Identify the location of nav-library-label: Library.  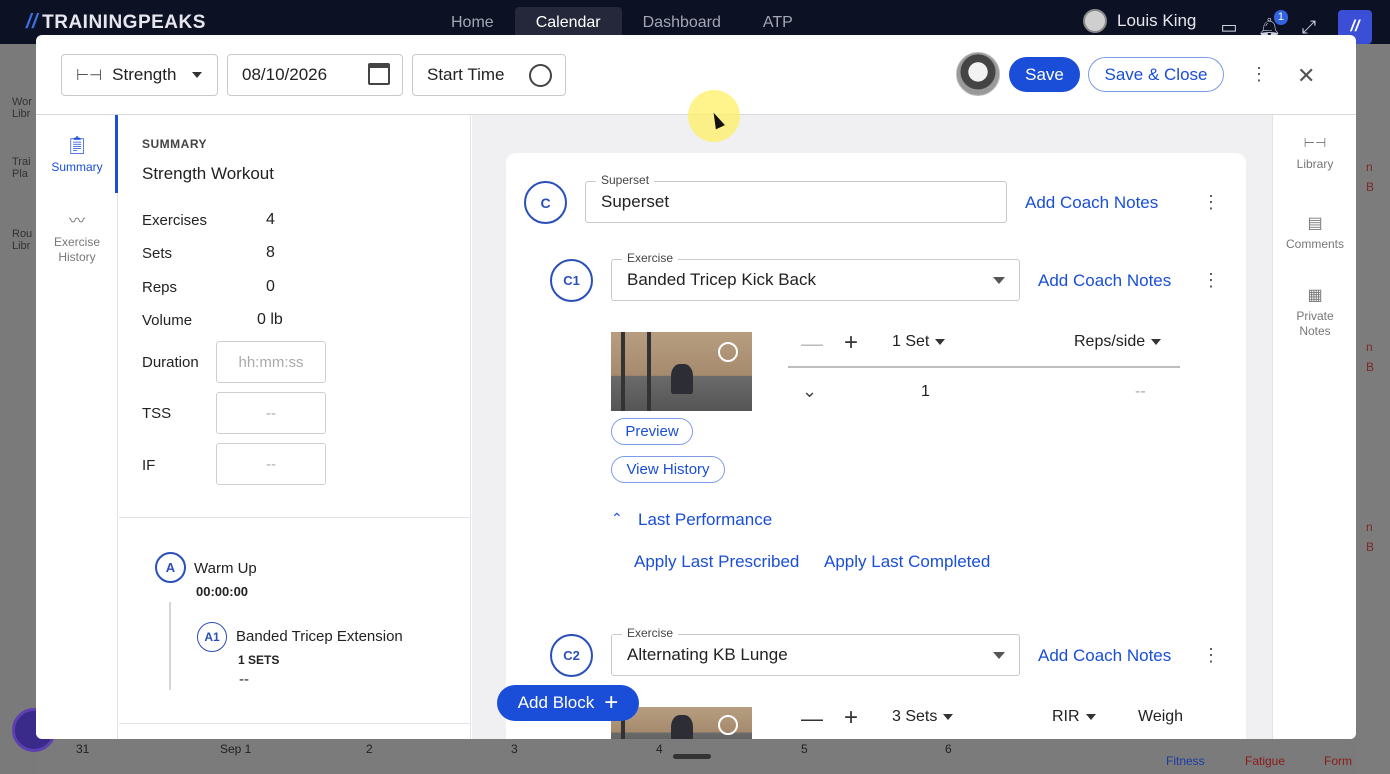
(1315, 164).